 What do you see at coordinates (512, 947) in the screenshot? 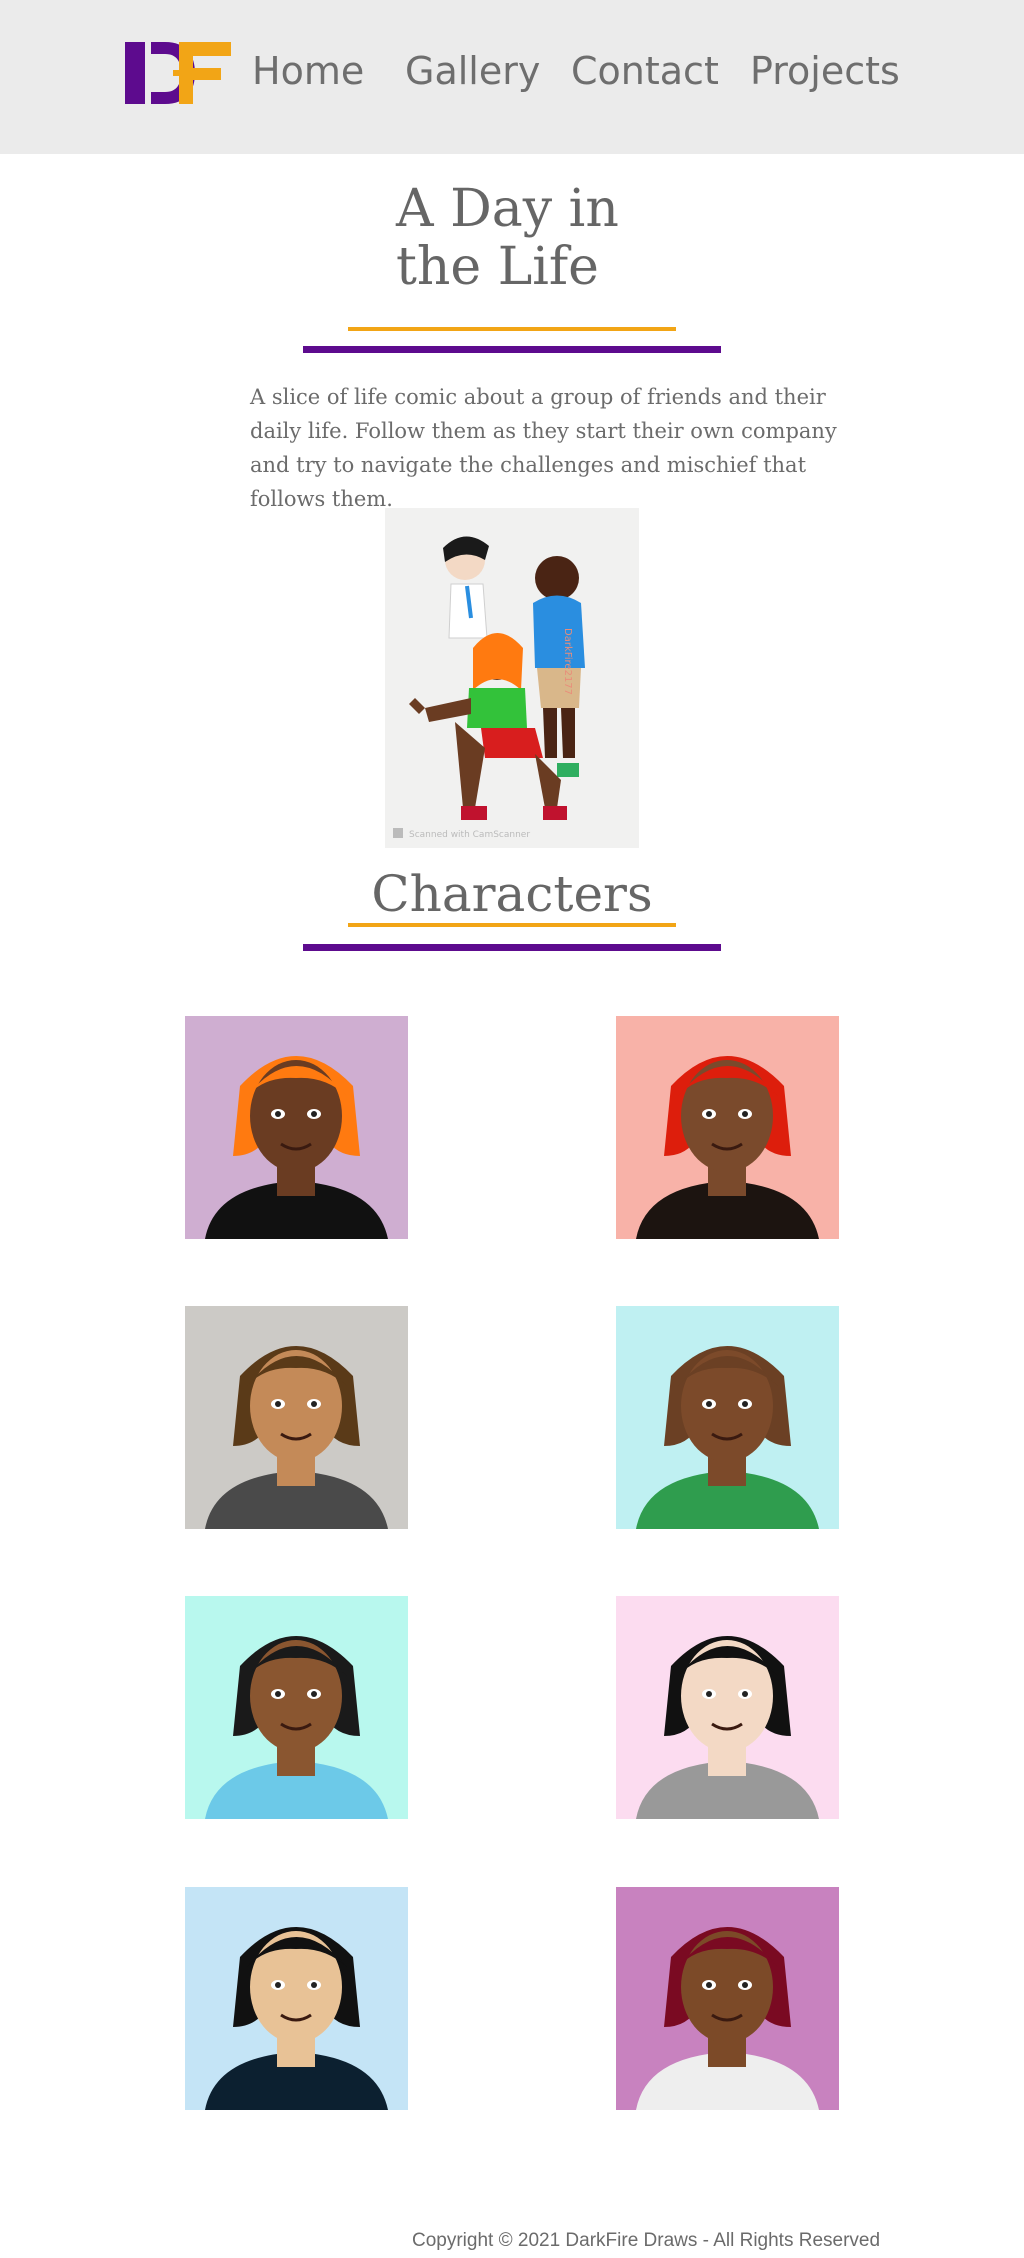
I see `characters-underline-purple` at bounding box center [512, 947].